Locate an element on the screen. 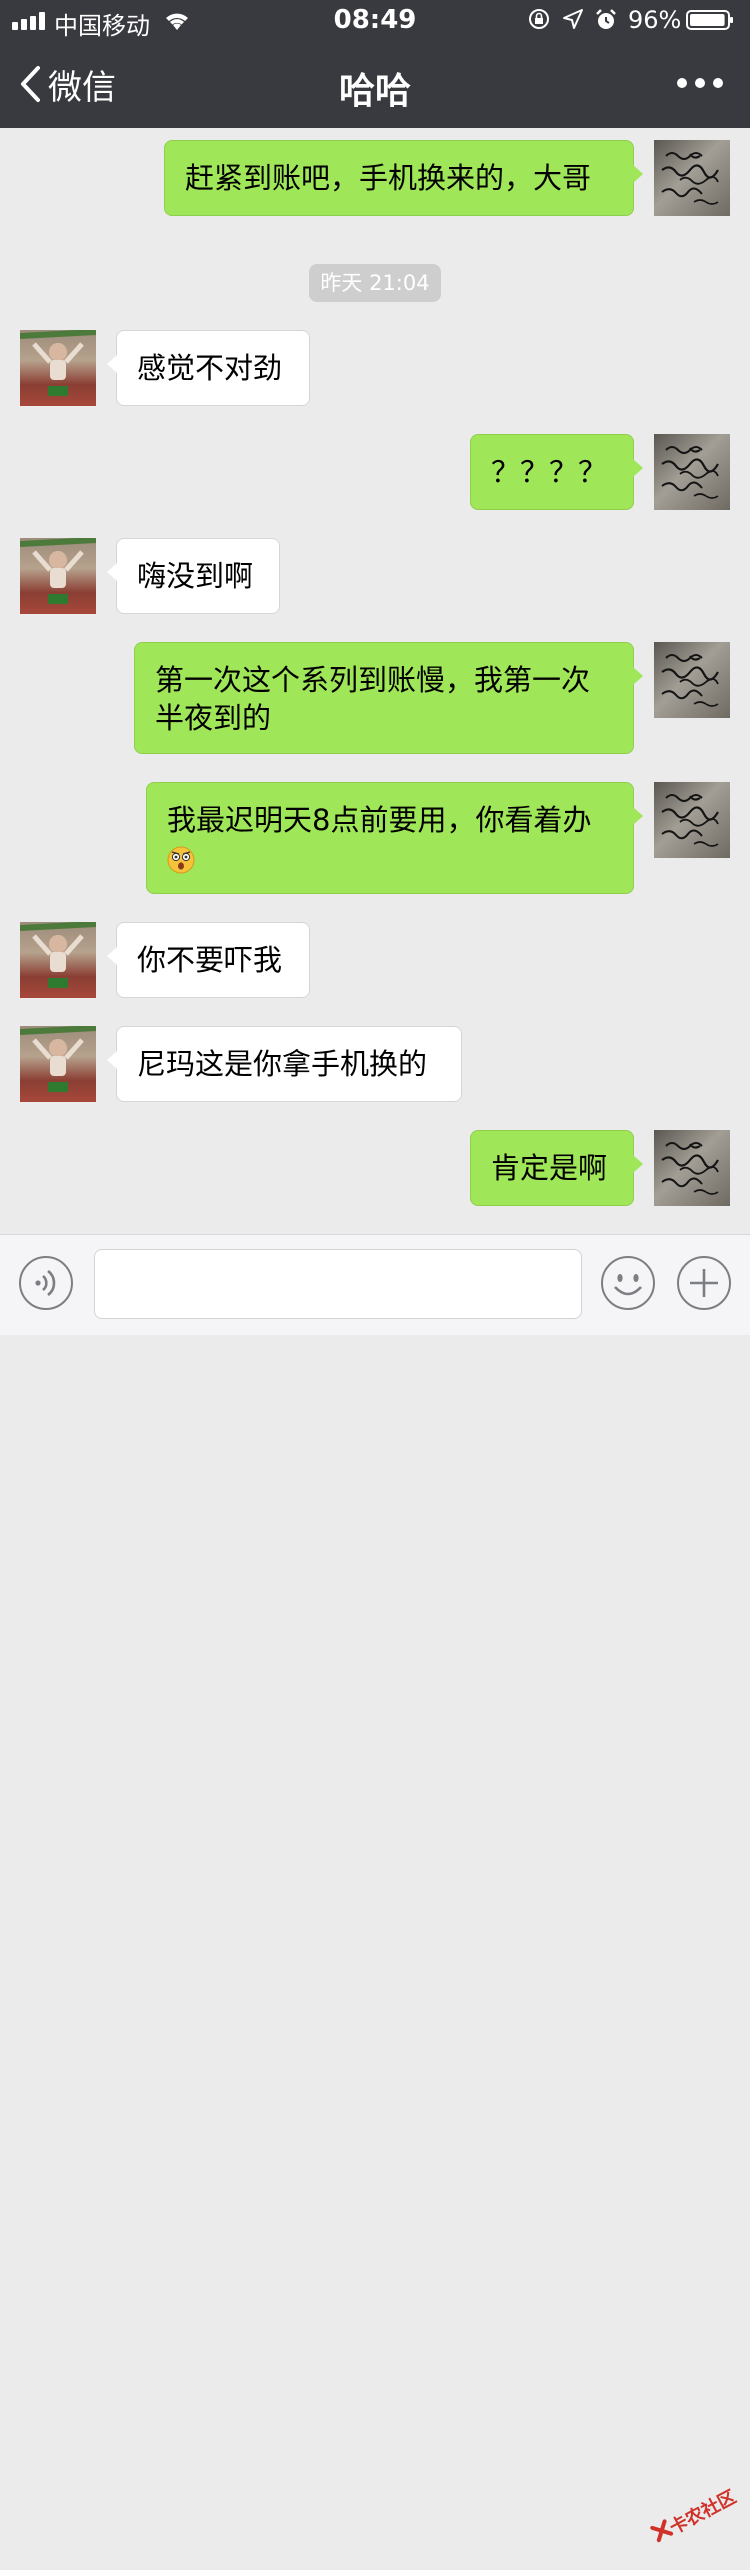 The image size is (750, 2570). message-input is located at coordinates (338, 1284).